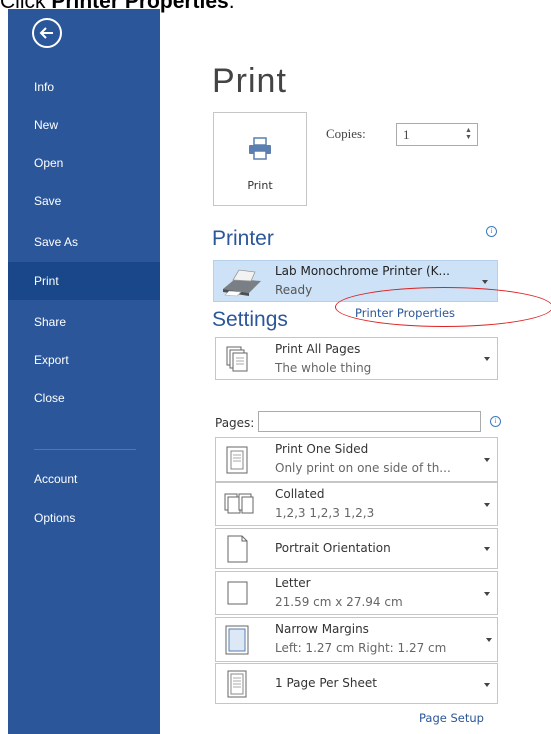 This screenshot has width=551, height=734. Describe the element at coordinates (237, 358) in the screenshot. I see `pages-icon` at that location.